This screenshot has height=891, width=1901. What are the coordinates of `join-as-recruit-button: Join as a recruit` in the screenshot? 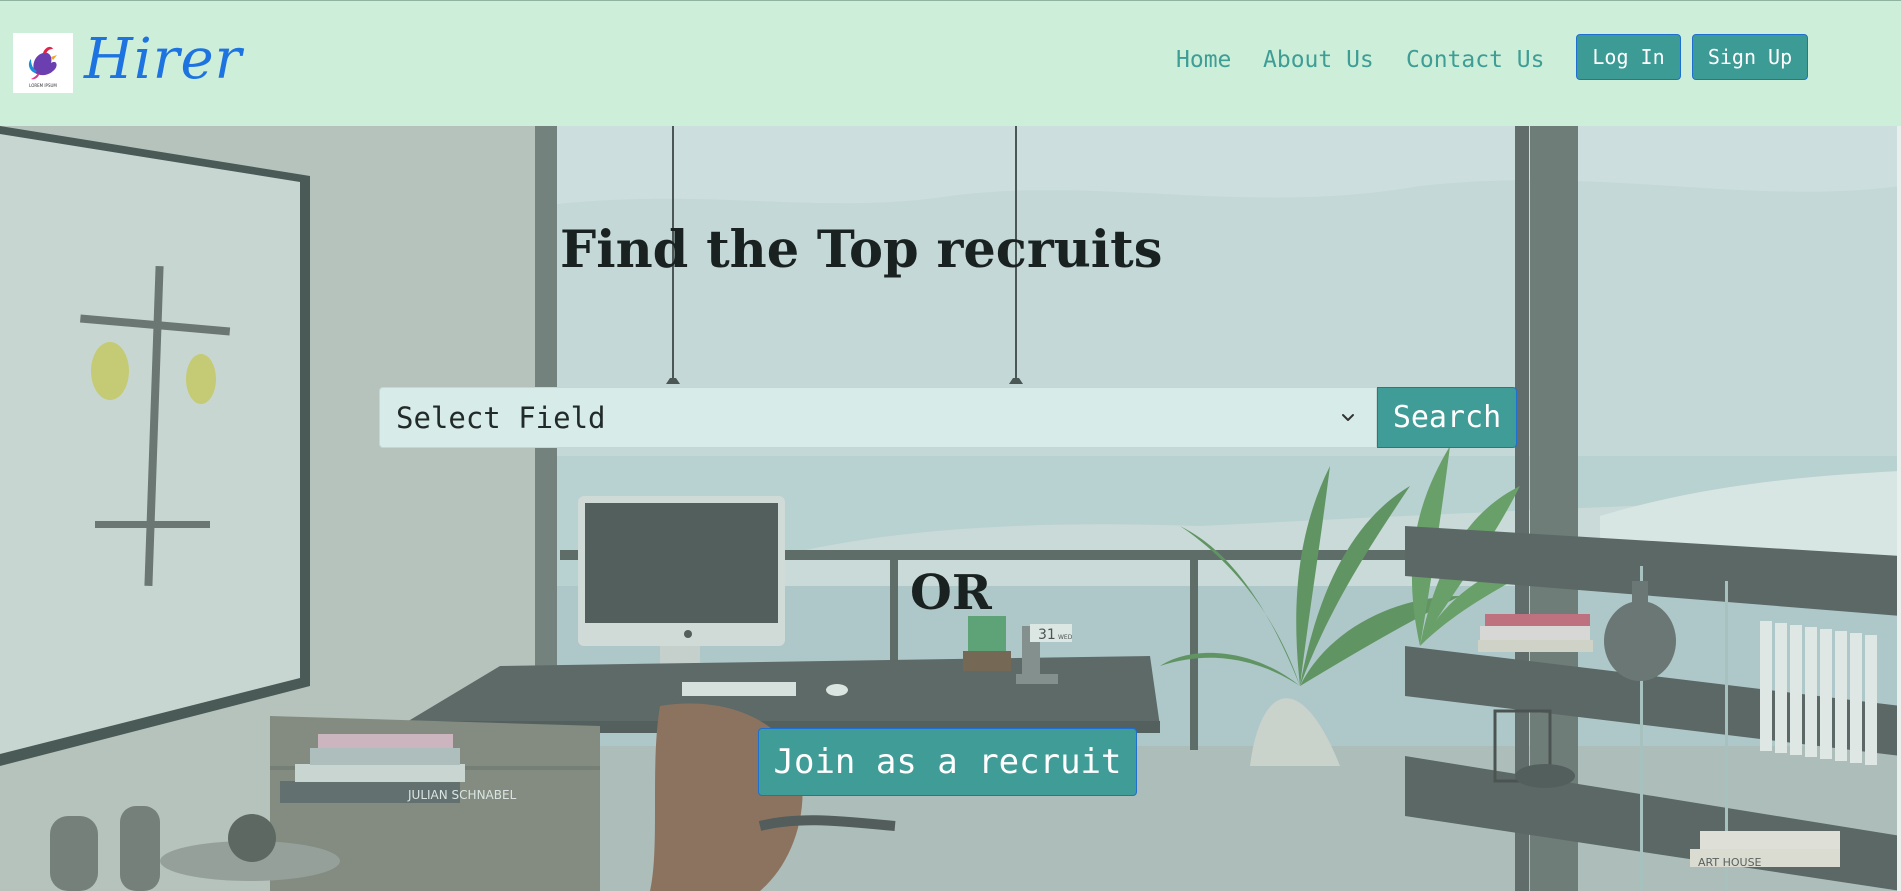 It's located at (947, 762).